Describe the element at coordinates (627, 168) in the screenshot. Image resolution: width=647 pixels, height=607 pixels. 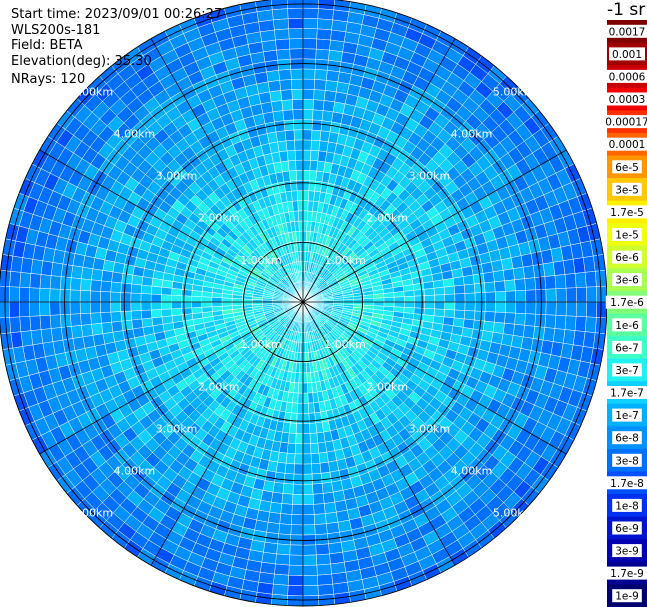
I see `colorbar-tick-label: 6e-5` at that location.